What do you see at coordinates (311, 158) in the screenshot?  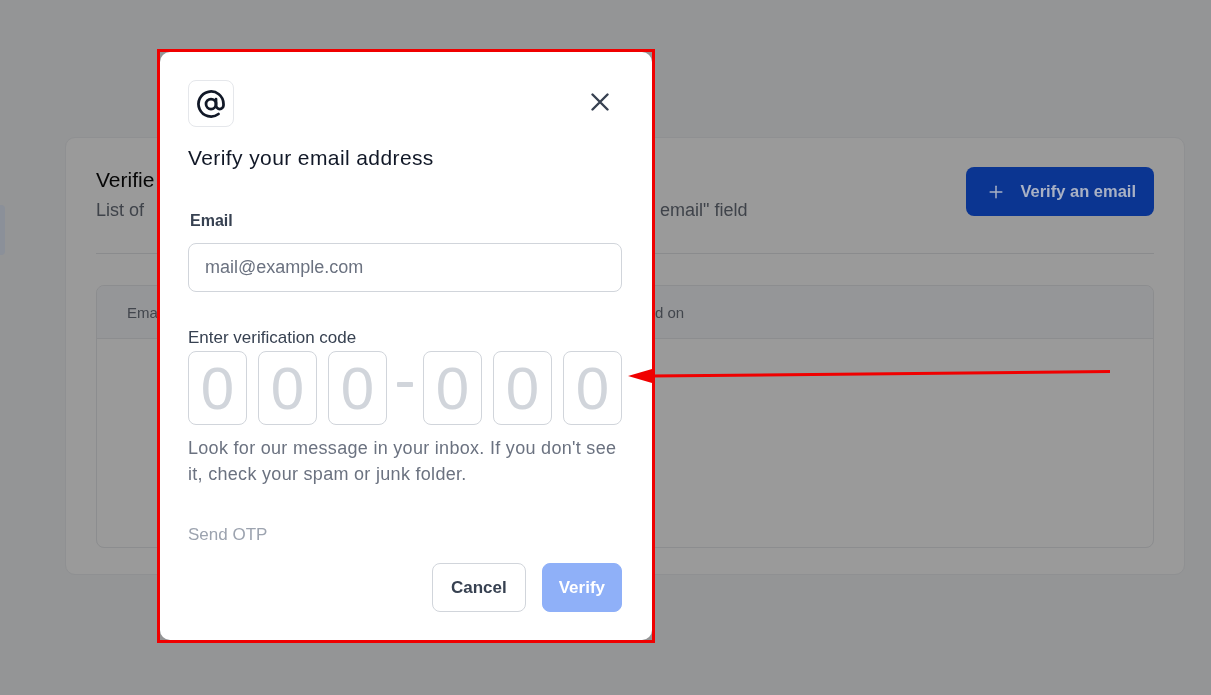 I see `dialog-title: Verify your email address` at bounding box center [311, 158].